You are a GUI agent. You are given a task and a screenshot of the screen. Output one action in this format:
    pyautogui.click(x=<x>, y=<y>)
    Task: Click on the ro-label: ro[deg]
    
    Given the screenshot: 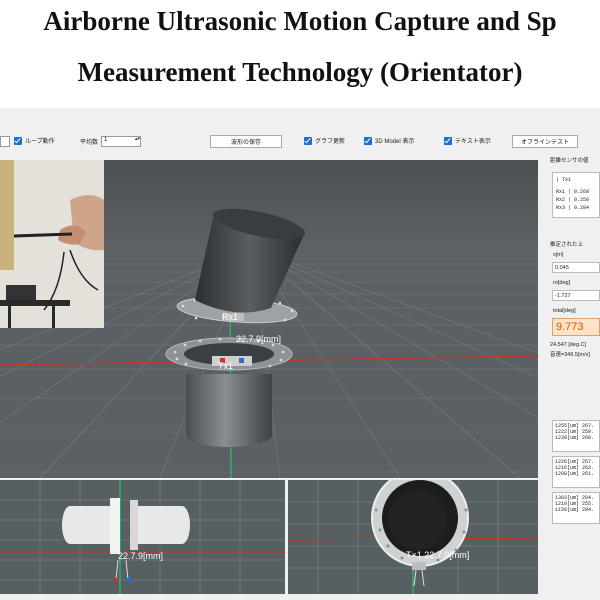 What is the action you would take?
    pyautogui.click(x=562, y=283)
    